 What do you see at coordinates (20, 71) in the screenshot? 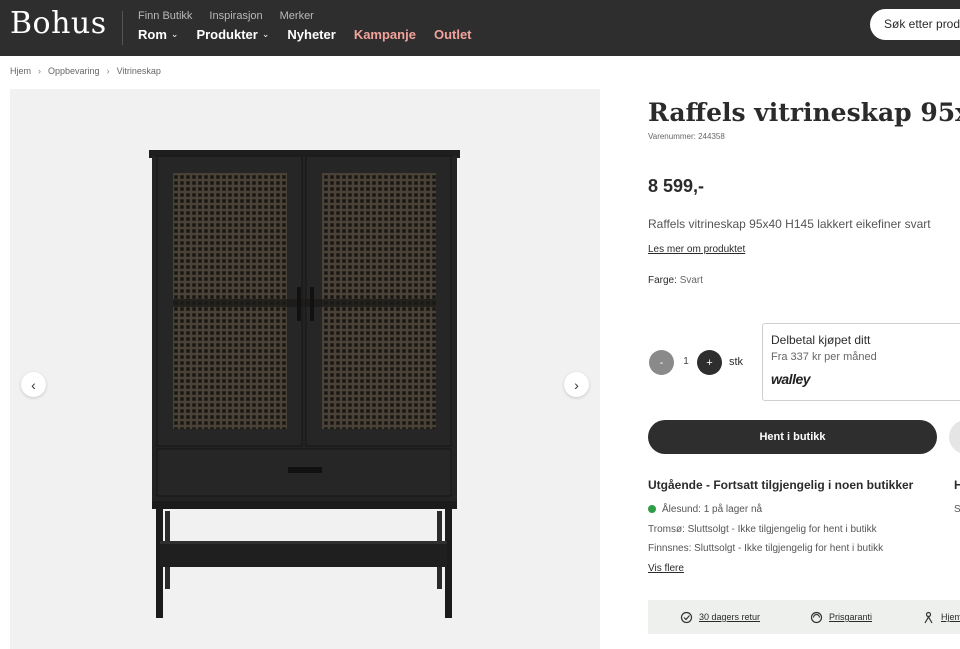
I see `breadcrumb-hjem: Hjem` at bounding box center [20, 71].